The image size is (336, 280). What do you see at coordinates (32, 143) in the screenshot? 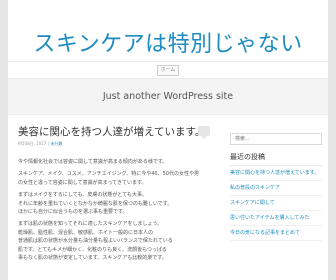
I see `post-date: 9月08日, 2017` at bounding box center [32, 143].